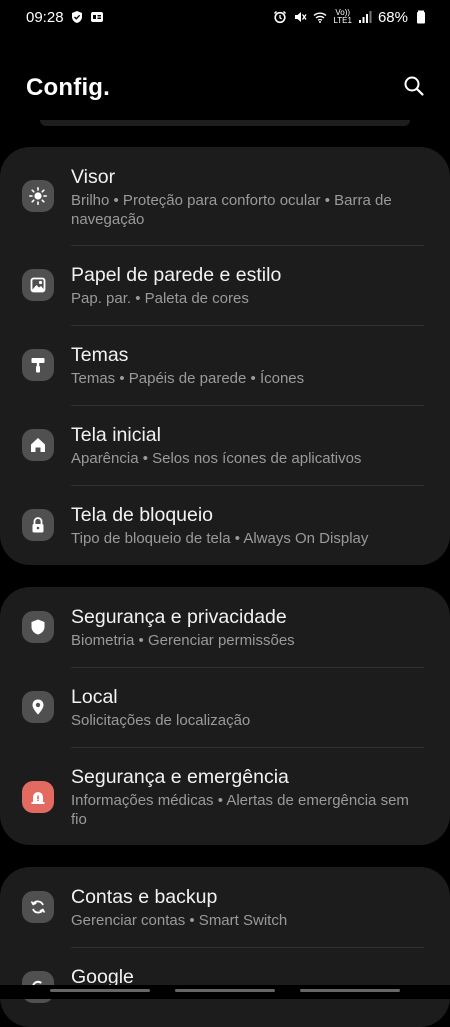  I want to click on search-button, so click(414, 88).